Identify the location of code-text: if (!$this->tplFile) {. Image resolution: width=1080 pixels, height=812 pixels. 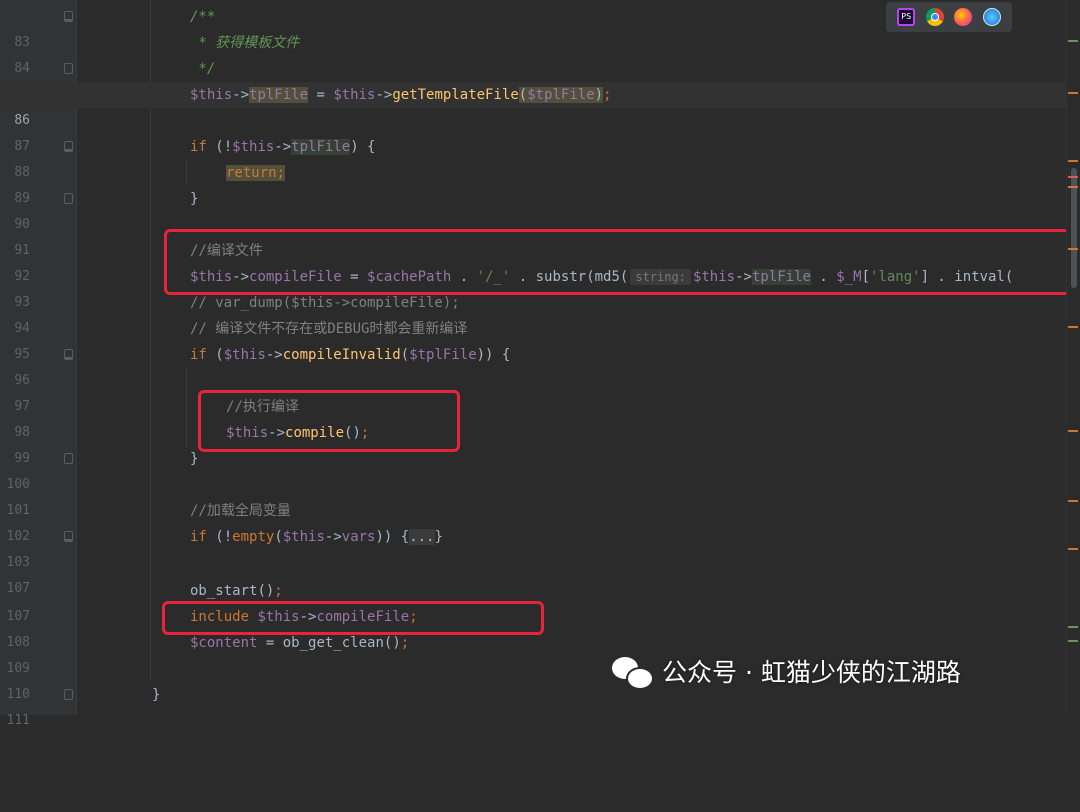
(282, 147).